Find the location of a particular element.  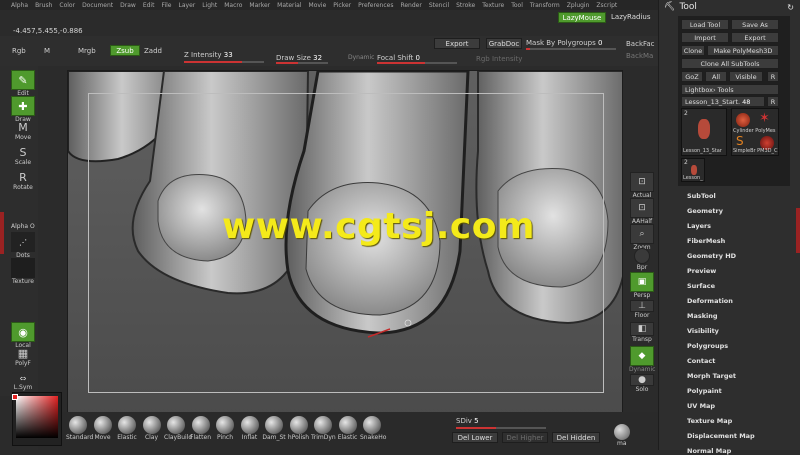

right-tray-handle is located at coordinates (798, 230).